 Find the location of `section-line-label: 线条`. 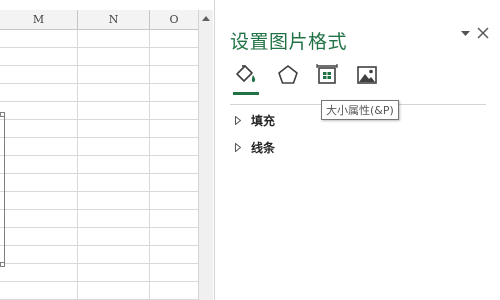

section-line-label: 线条 is located at coordinates (263, 147).